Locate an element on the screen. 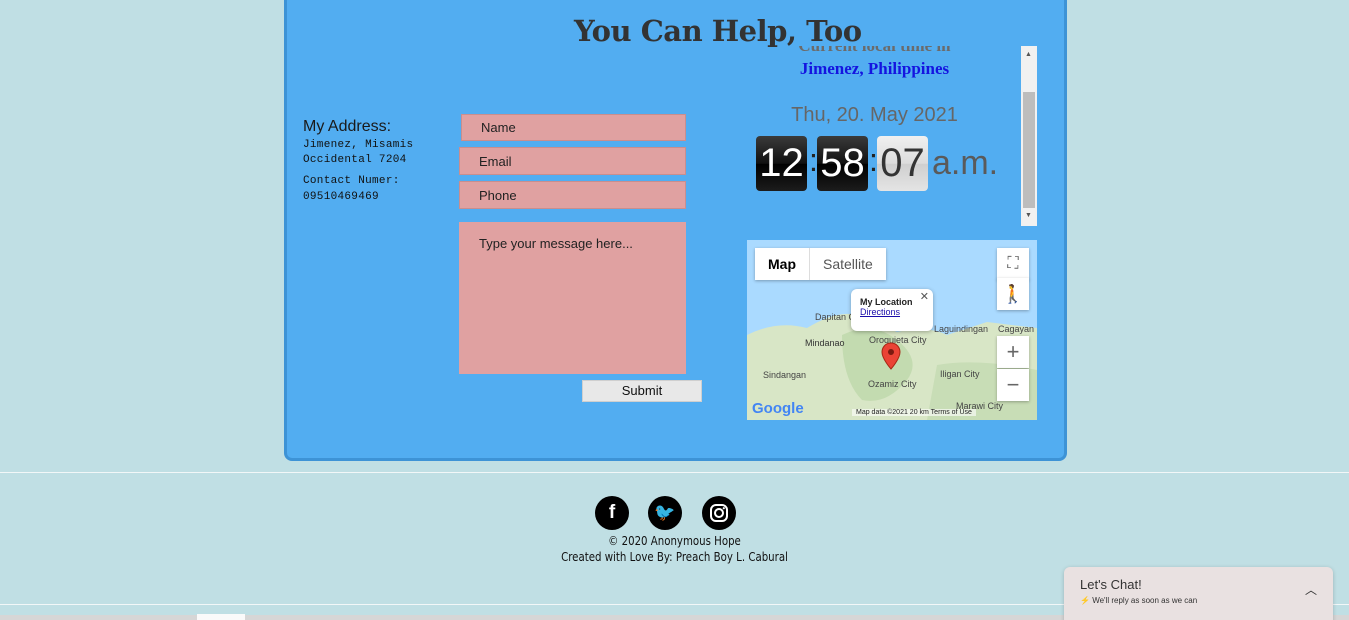 Image resolution: width=1349 pixels, height=620 pixels. google-logo: Google is located at coordinates (778, 408).